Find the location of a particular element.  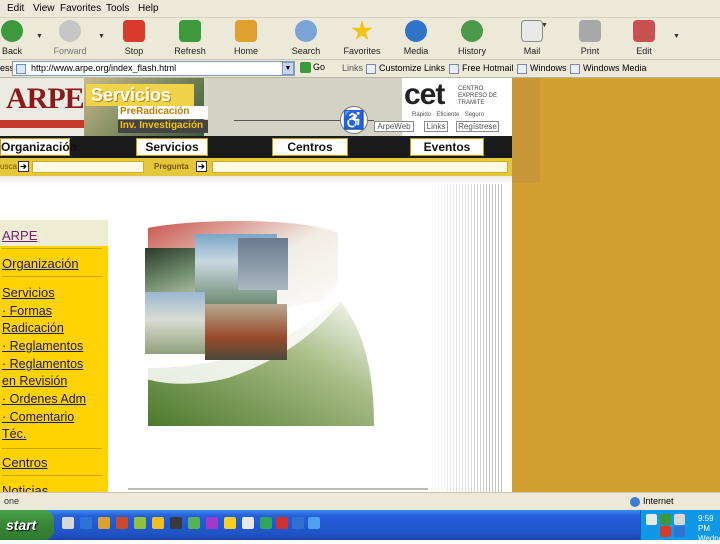

menu-view: View is located at coordinates (44, 8).